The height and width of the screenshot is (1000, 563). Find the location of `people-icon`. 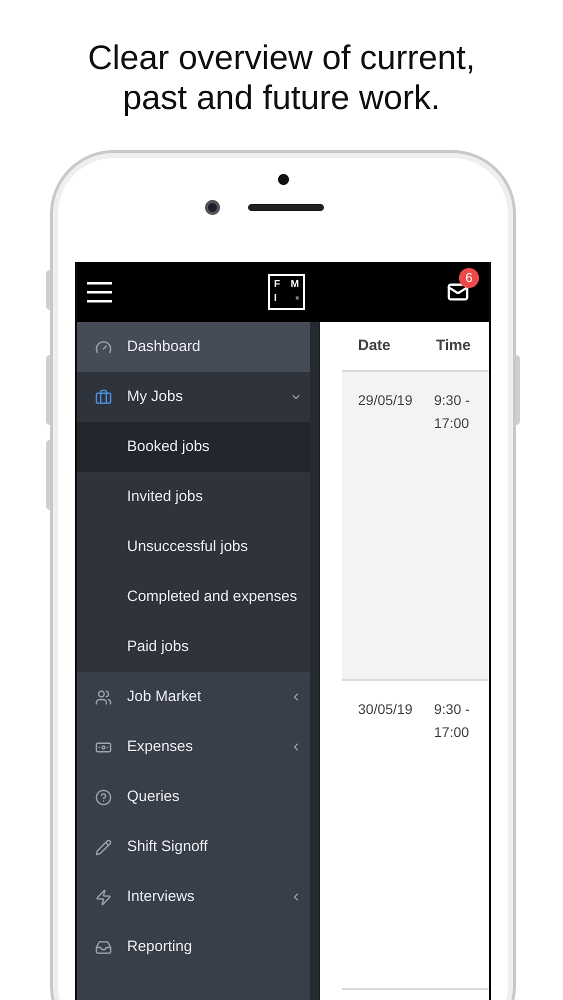

people-icon is located at coordinates (103, 697).